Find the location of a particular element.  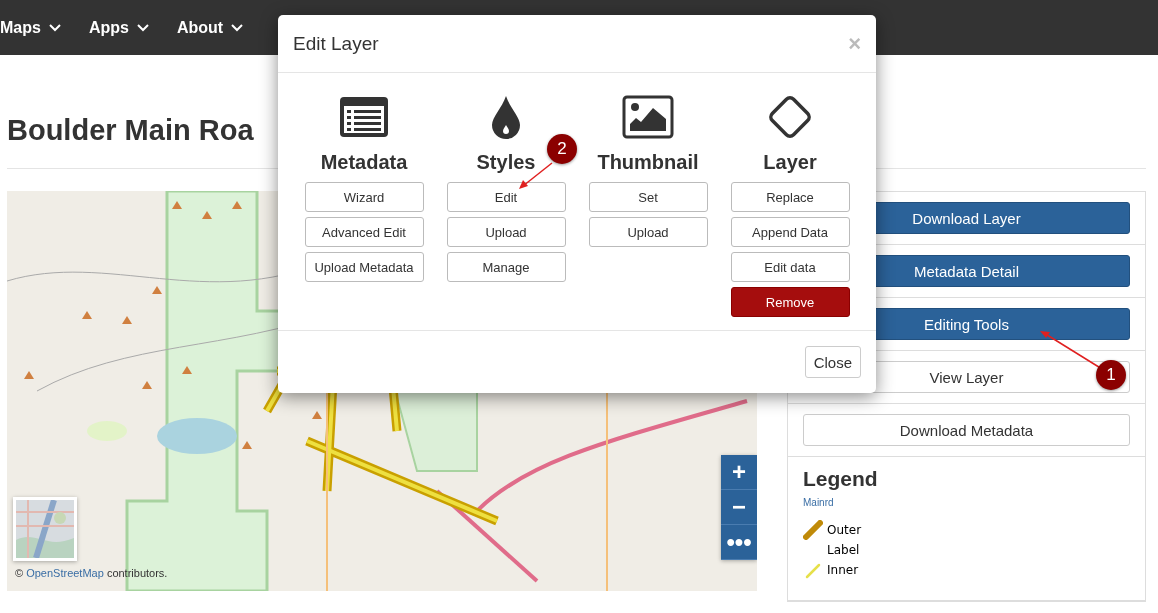

legend-label: Inner is located at coordinates (843, 570).